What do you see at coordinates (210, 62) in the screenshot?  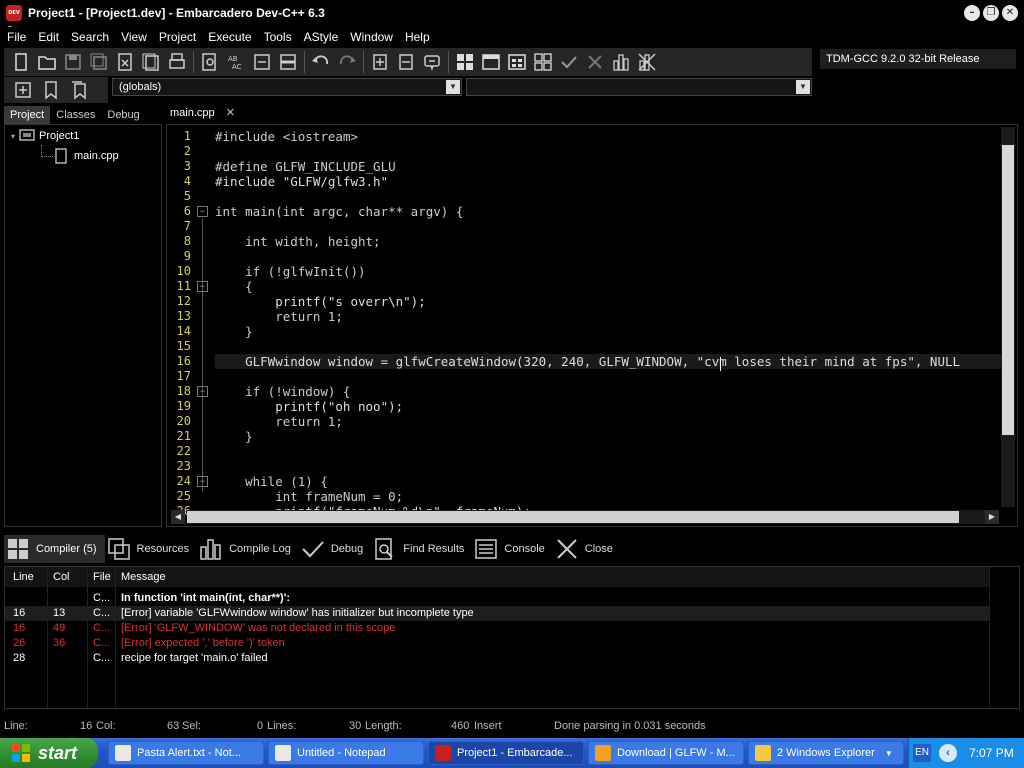 I see `find-icon` at bounding box center [210, 62].